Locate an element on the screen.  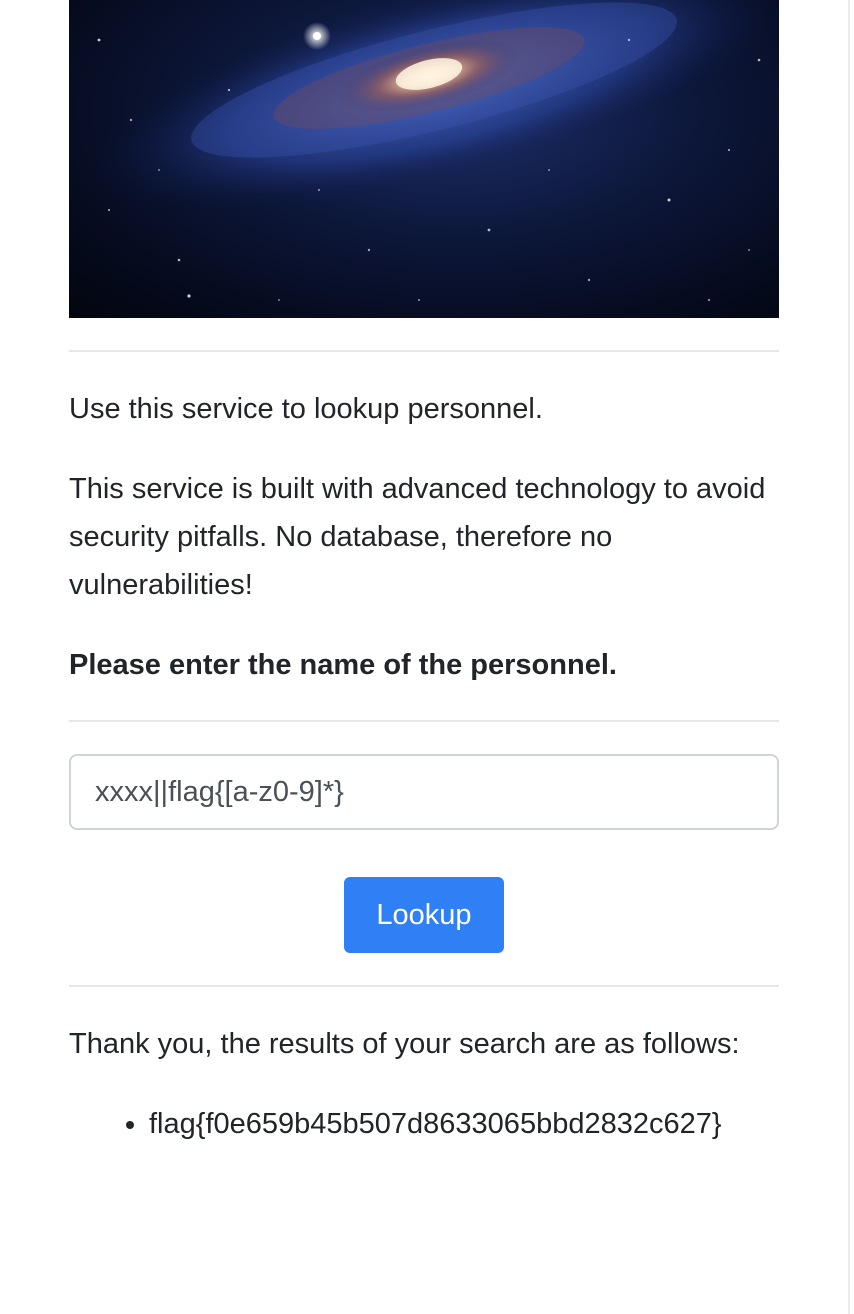
lookup-button: Lookup is located at coordinates (424, 915).